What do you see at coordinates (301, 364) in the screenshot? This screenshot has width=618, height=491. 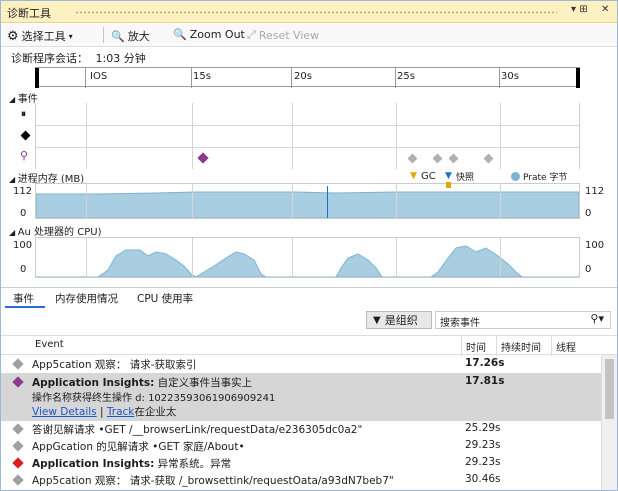 I see `event-row: App5cation 观察： 请求-获取索引 17.26s` at bounding box center [301, 364].